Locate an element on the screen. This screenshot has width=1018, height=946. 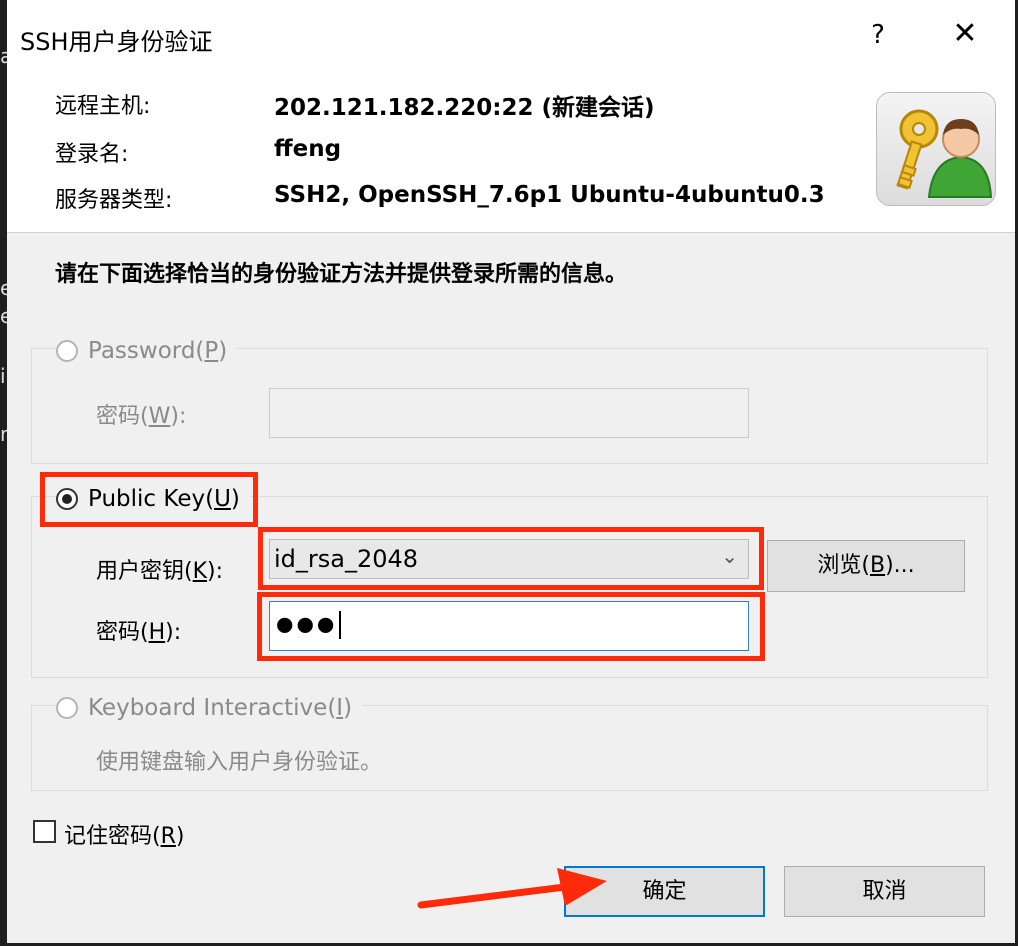
password-radio: Password(P) is located at coordinates (147, 351).